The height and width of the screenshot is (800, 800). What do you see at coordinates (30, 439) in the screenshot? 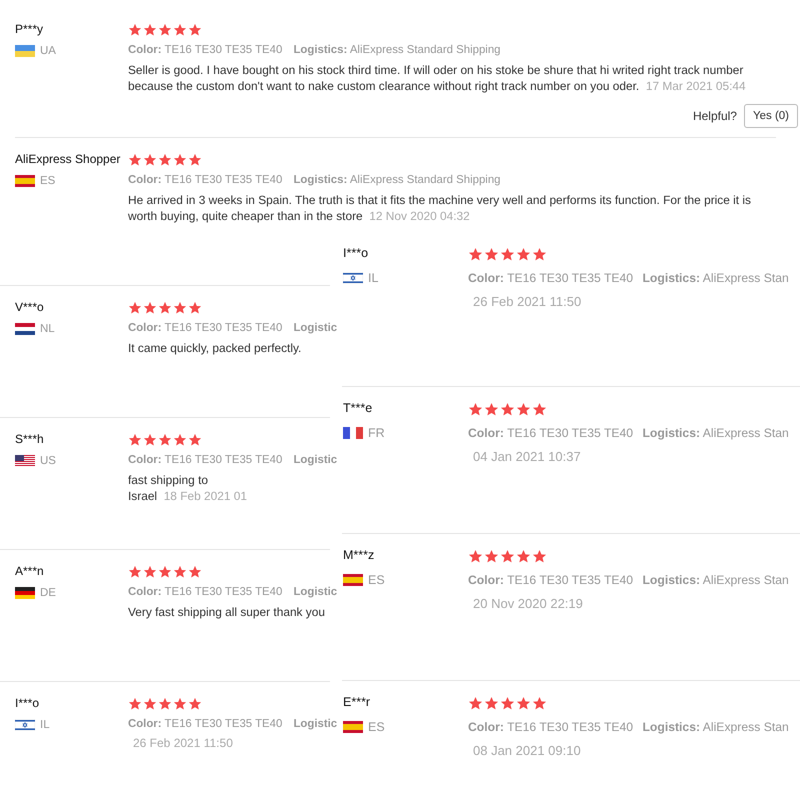
I see `reviewer-name: S***h` at bounding box center [30, 439].